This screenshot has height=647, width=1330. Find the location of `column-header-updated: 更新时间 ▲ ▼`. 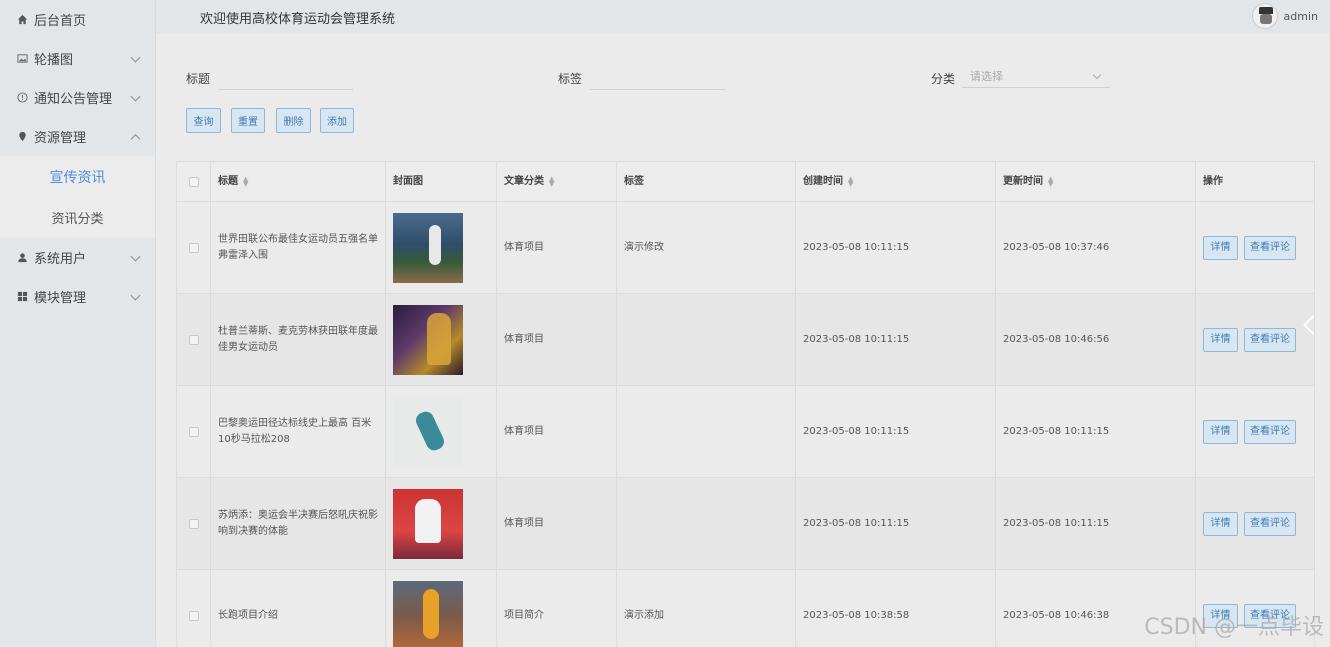

column-header-updated: 更新时间 ▲ ▼ is located at coordinates (1096, 181).